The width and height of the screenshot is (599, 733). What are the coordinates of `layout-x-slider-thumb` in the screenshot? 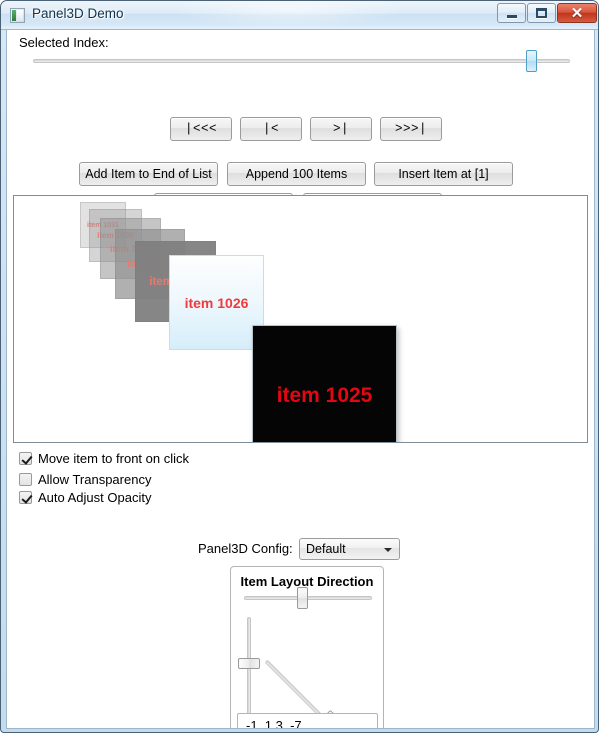 It's located at (302, 598).